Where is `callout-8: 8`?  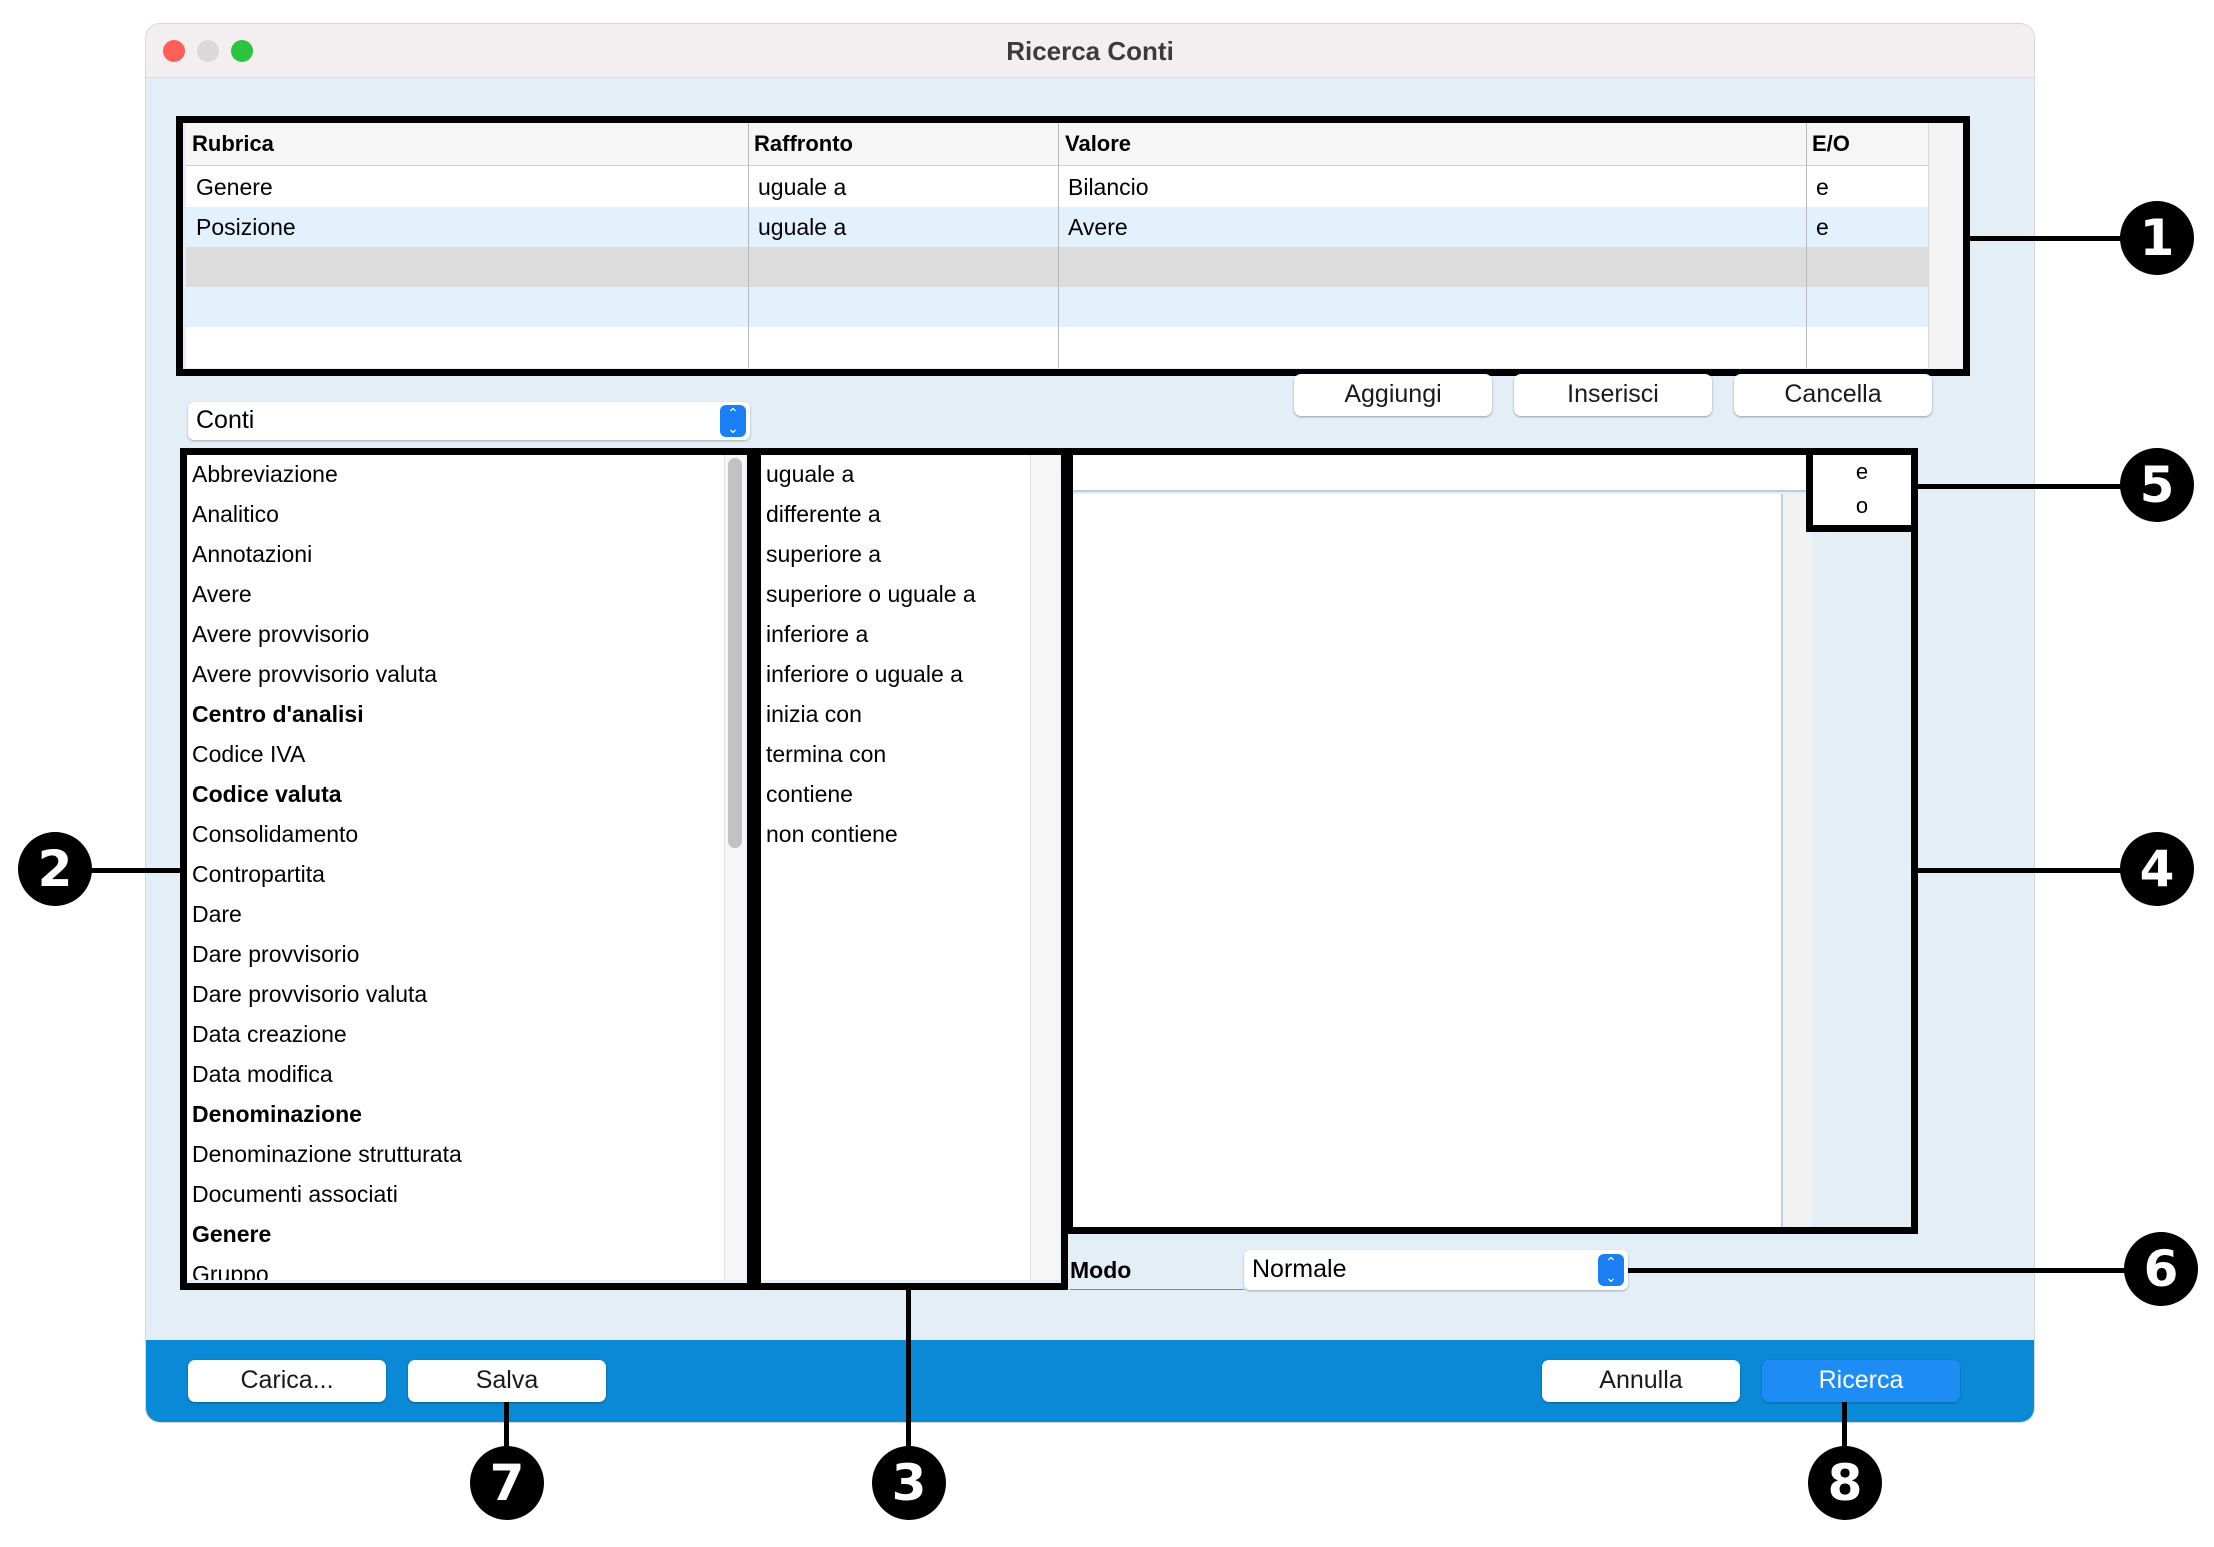 callout-8: 8 is located at coordinates (1845, 1483).